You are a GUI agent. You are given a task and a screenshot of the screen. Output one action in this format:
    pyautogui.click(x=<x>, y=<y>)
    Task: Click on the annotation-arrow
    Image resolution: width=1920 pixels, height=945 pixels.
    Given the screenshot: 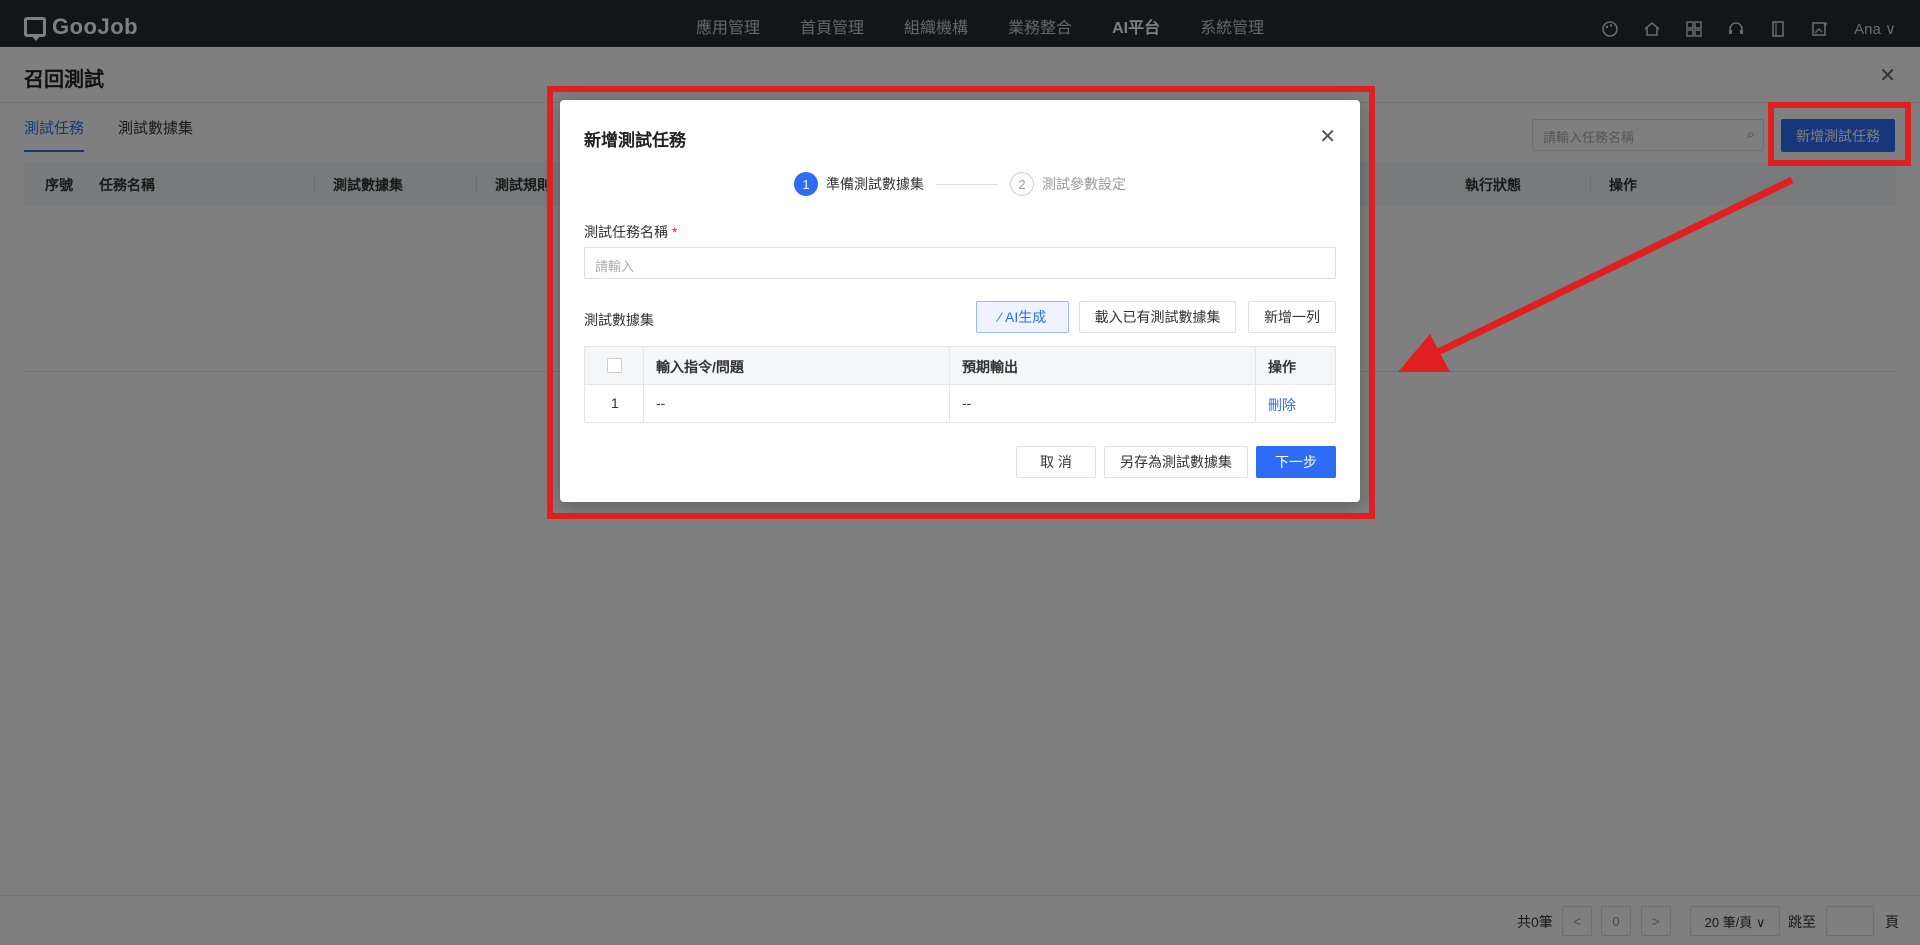 What is the action you would take?
    pyautogui.click(x=1596, y=274)
    